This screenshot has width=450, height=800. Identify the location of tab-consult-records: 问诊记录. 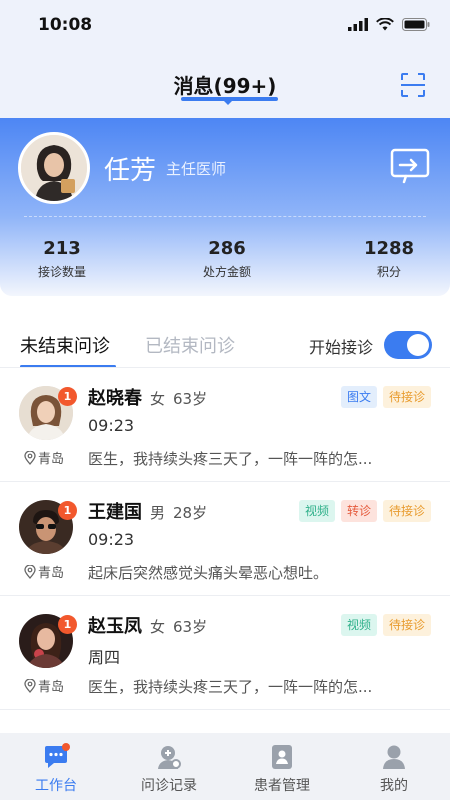
(169, 769).